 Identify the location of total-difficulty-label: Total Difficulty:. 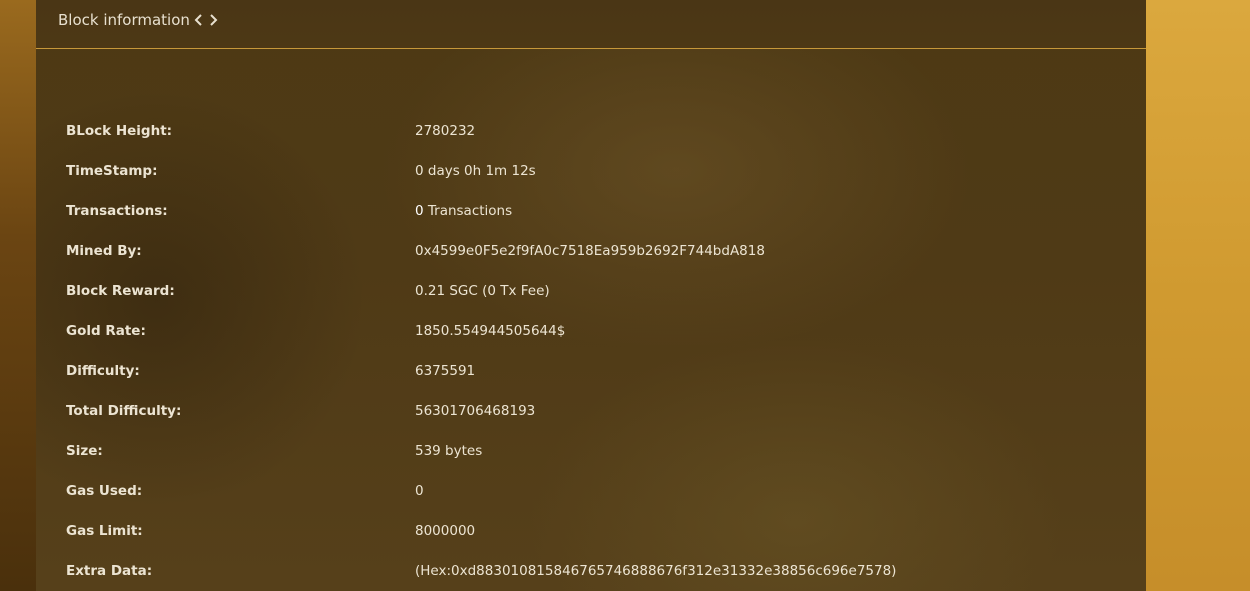
(124, 411).